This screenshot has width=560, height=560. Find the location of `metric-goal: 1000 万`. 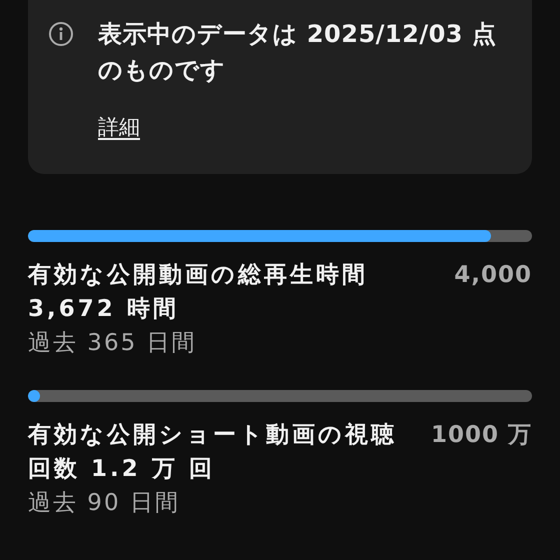

metric-goal: 1000 万 is located at coordinates (481, 435).